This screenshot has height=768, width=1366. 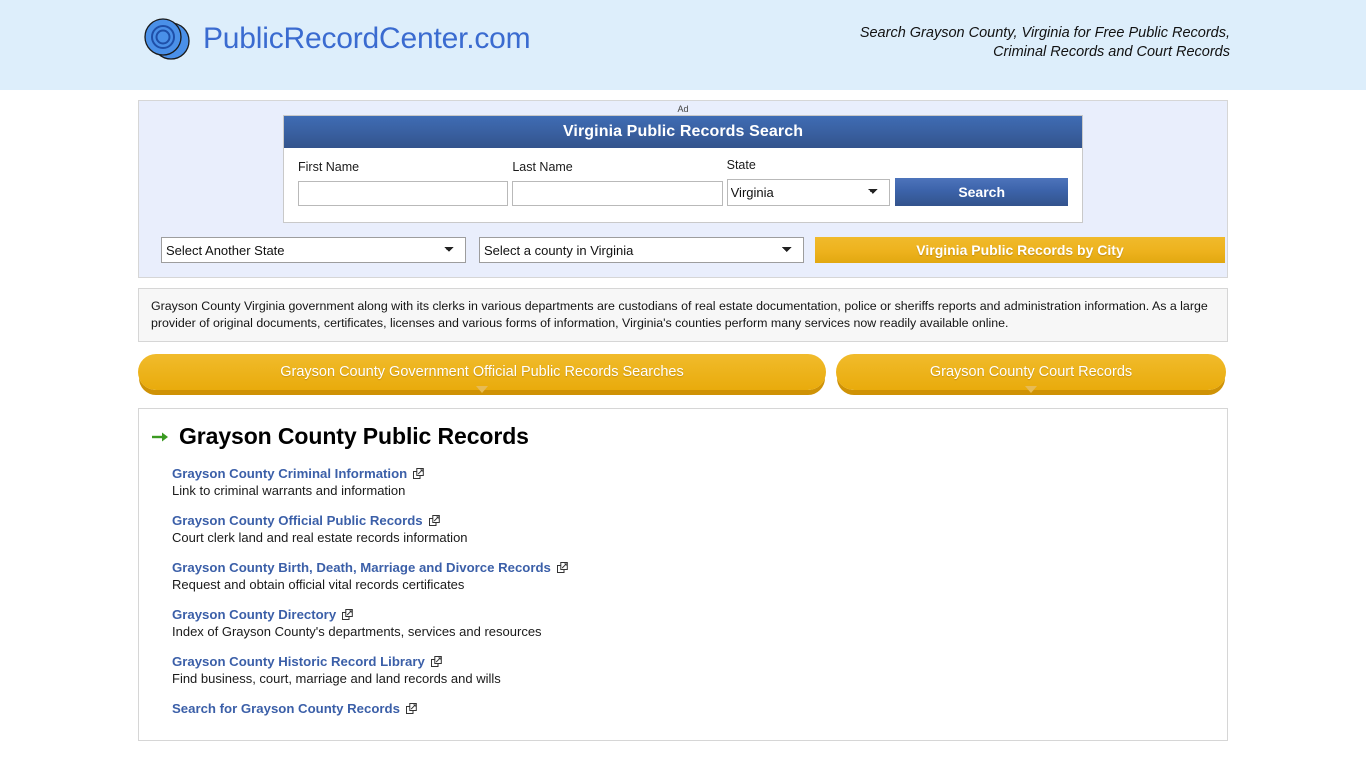 What do you see at coordinates (354, 436) in the screenshot?
I see `page-title: Grayson County Public Records` at bounding box center [354, 436].